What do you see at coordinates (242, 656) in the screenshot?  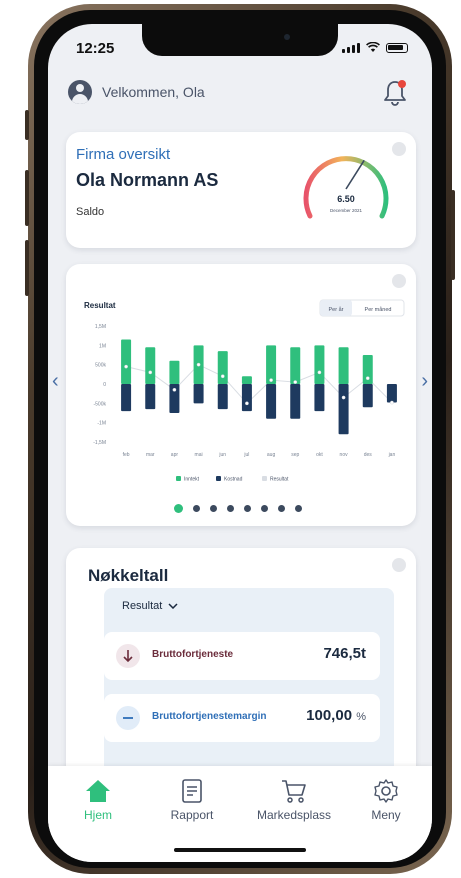 I see `kpi-row-bruttofortjeneste: Bruttofortjeneste 746,5t` at bounding box center [242, 656].